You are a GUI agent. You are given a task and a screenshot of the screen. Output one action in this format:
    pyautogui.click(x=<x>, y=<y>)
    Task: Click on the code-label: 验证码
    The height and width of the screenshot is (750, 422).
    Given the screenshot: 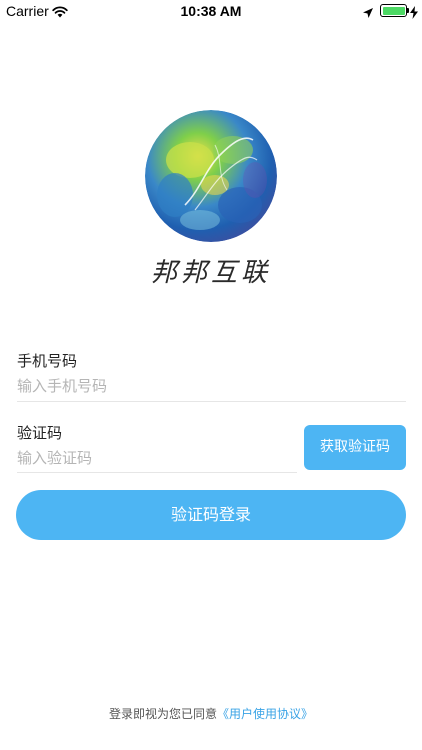 What is the action you would take?
    pyautogui.click(x=40, y=433)
    